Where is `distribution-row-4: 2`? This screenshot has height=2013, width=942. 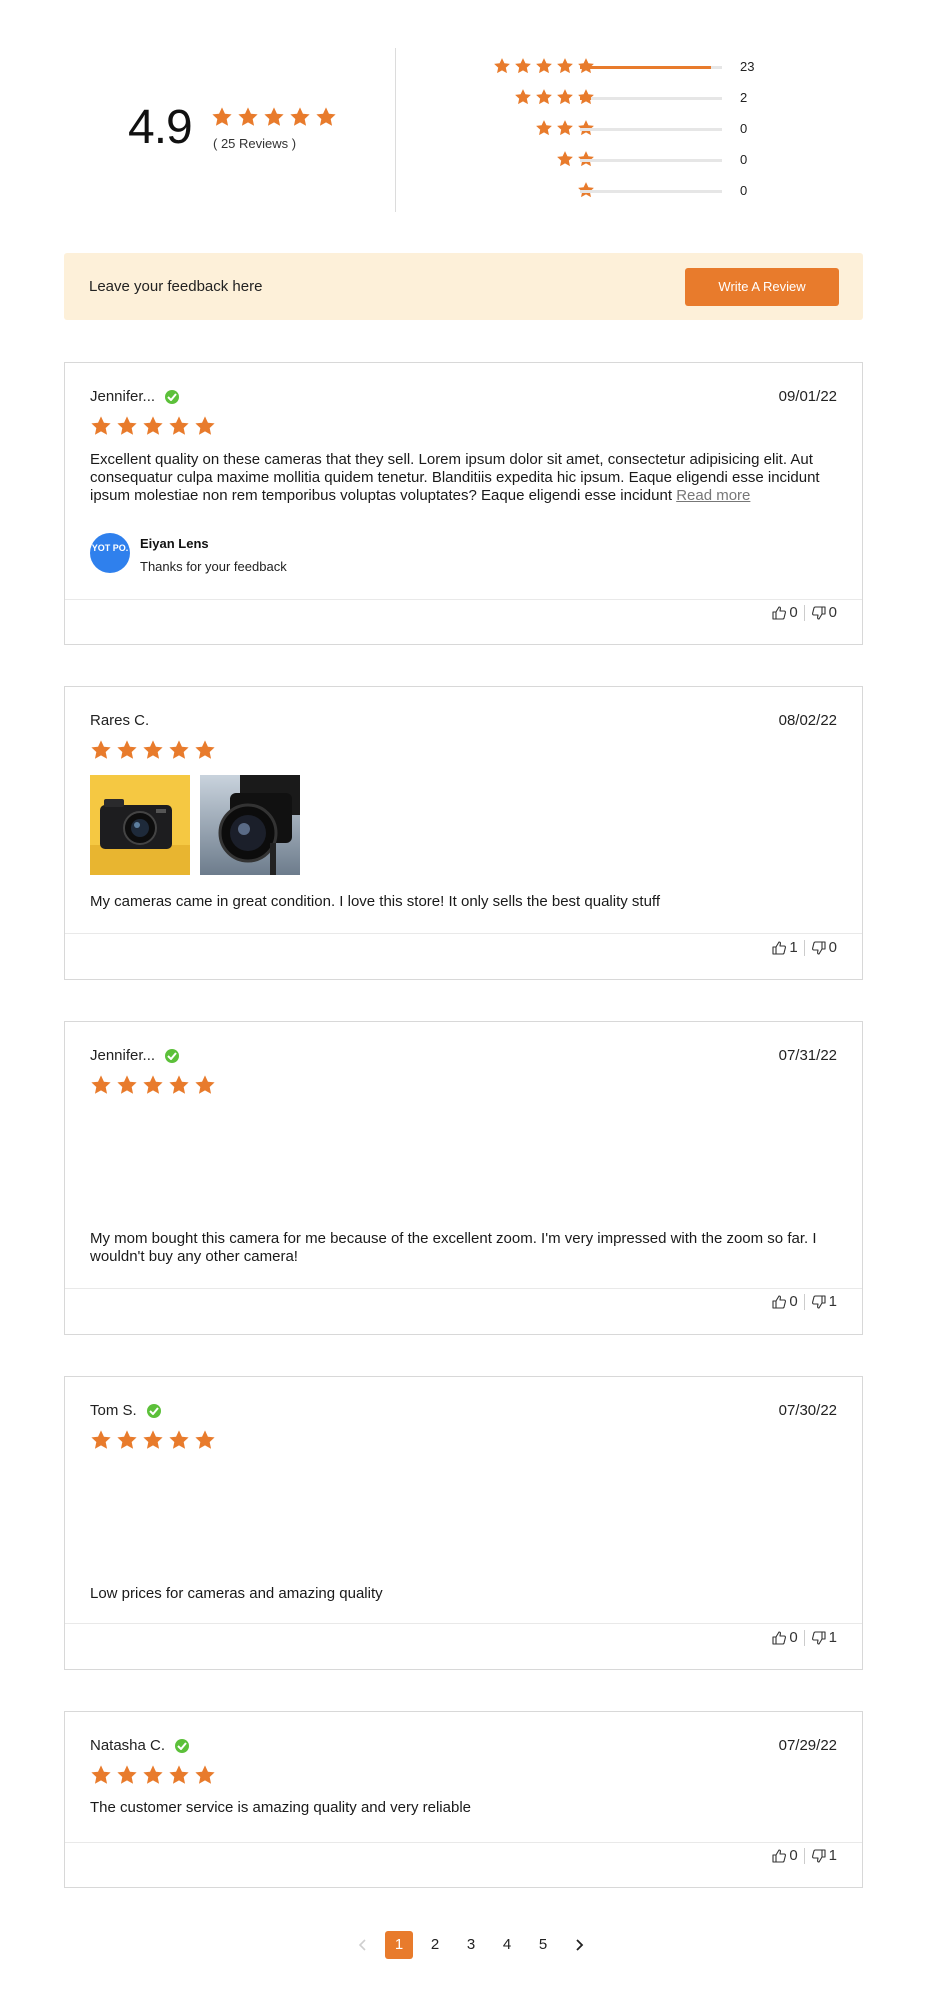
distribution-row-4: 2 is located at coordinates (610, 98).